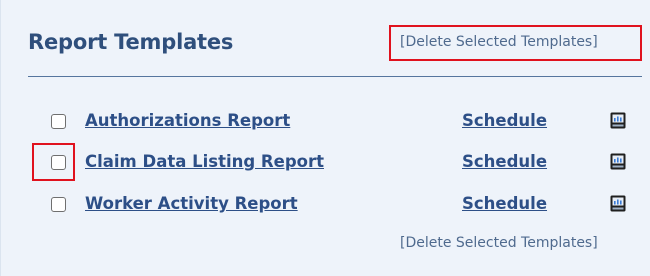  What do you see at coordinates (204, 161) in the screenshot?
I see `report-link: Claim Data Listing Report` at bounding box center [204, 161].